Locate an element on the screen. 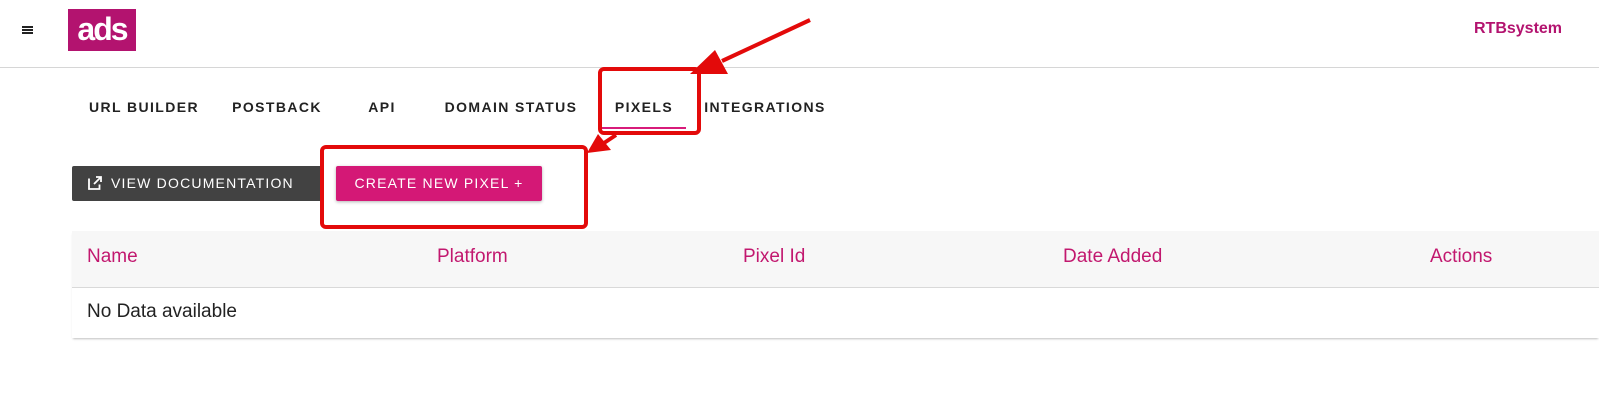 The image size is (1599, 420). arrow-line-to-pixels-tab is located at coordinates (766, 40).